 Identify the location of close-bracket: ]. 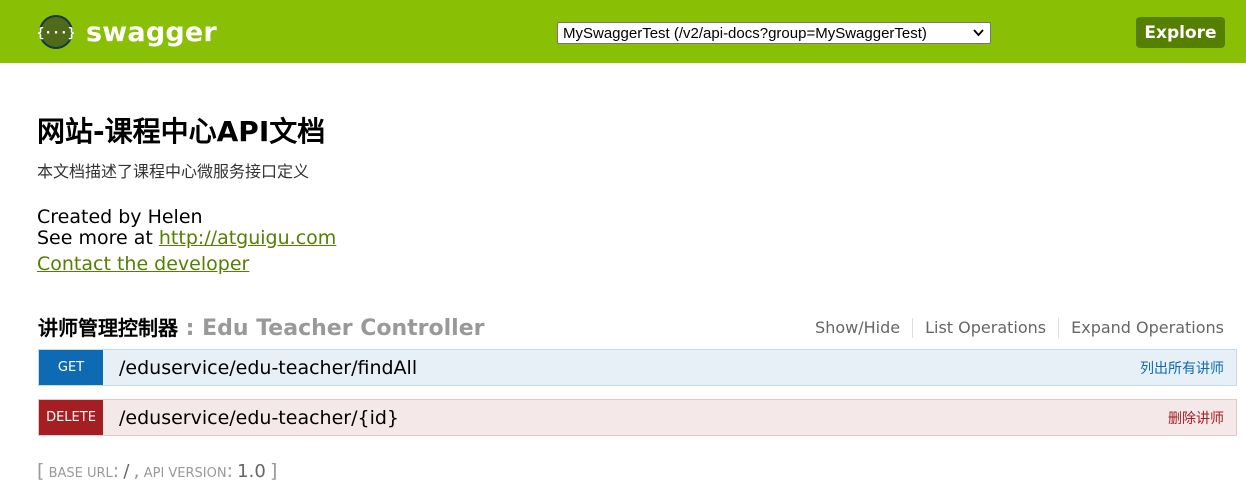
(273, 471).